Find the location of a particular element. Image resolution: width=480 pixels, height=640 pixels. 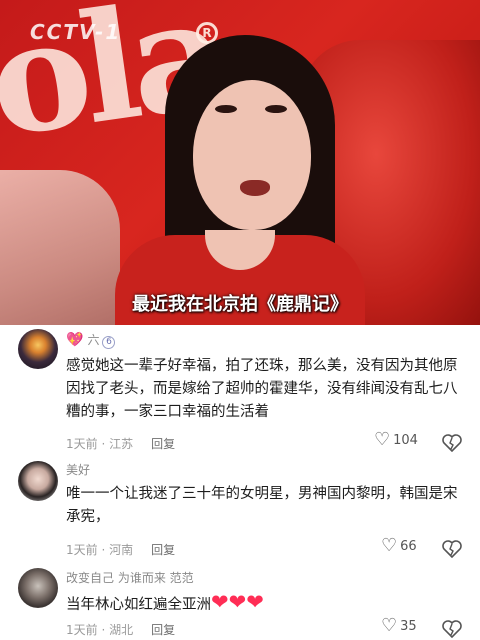

heart-emoji-icon: ❤❤❤ is located at coordinates (237, 602).